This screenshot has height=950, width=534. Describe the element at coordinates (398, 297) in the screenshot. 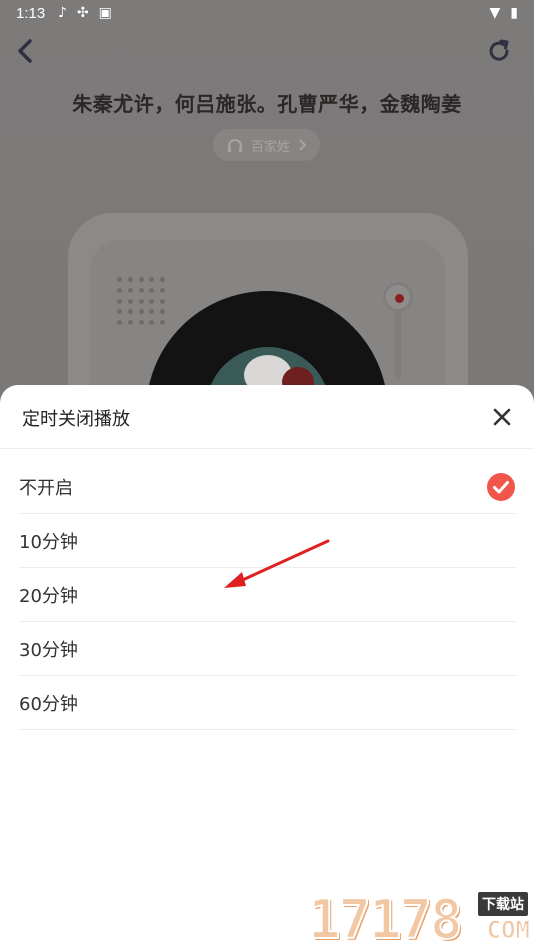

I see `tonearm-knob` at that location.